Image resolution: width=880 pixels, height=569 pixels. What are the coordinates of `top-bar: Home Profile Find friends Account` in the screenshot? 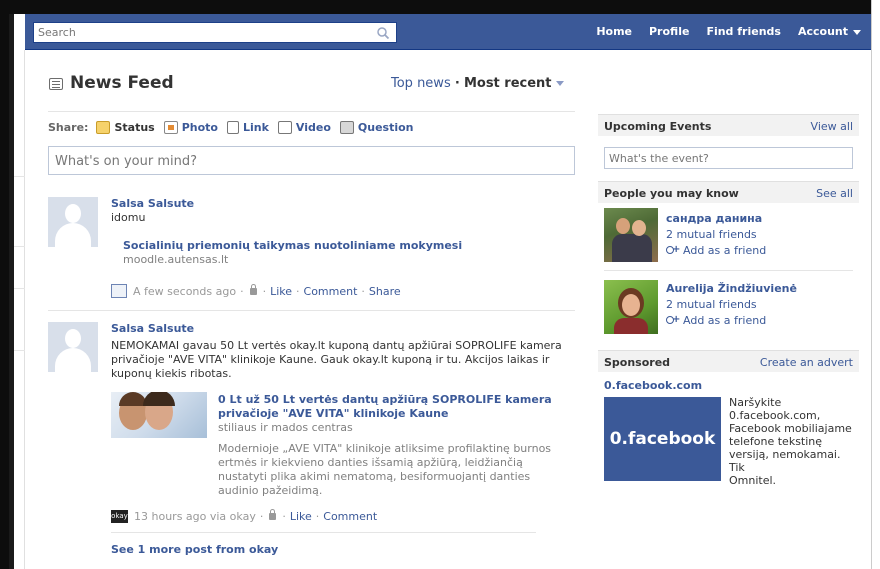 It's located at (448, 32).